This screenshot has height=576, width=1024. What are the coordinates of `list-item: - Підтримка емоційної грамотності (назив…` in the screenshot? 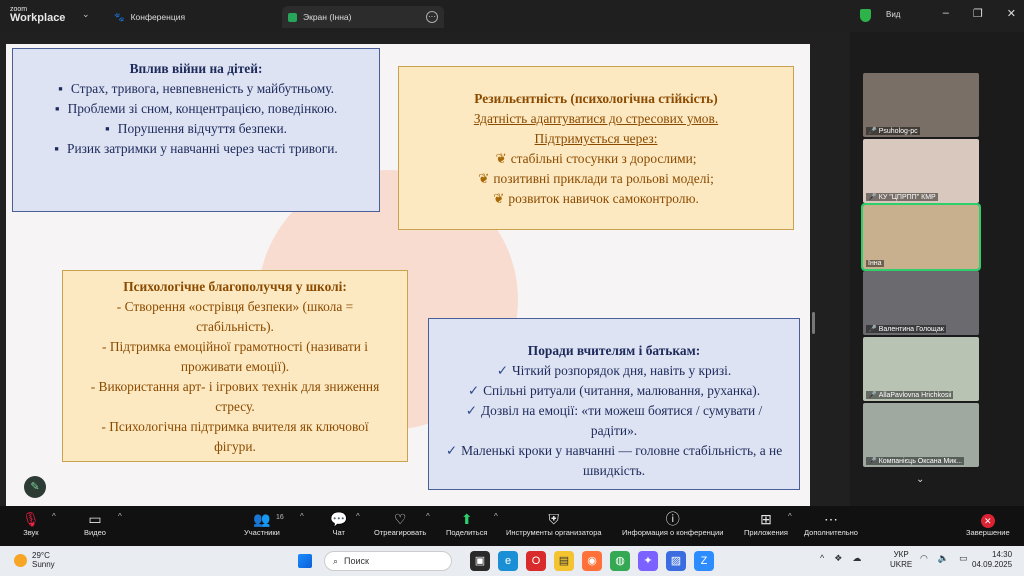 It's located at (235, 356).